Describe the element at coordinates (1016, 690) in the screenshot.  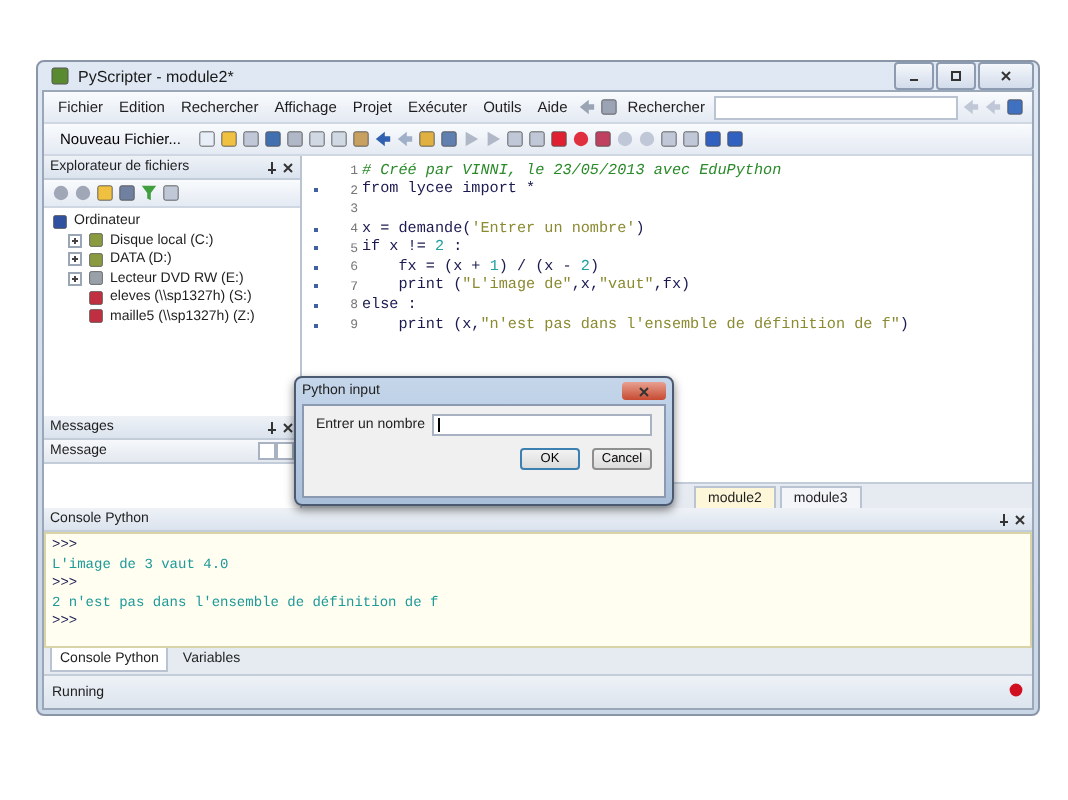
I see `record-dot-icon` at that location.